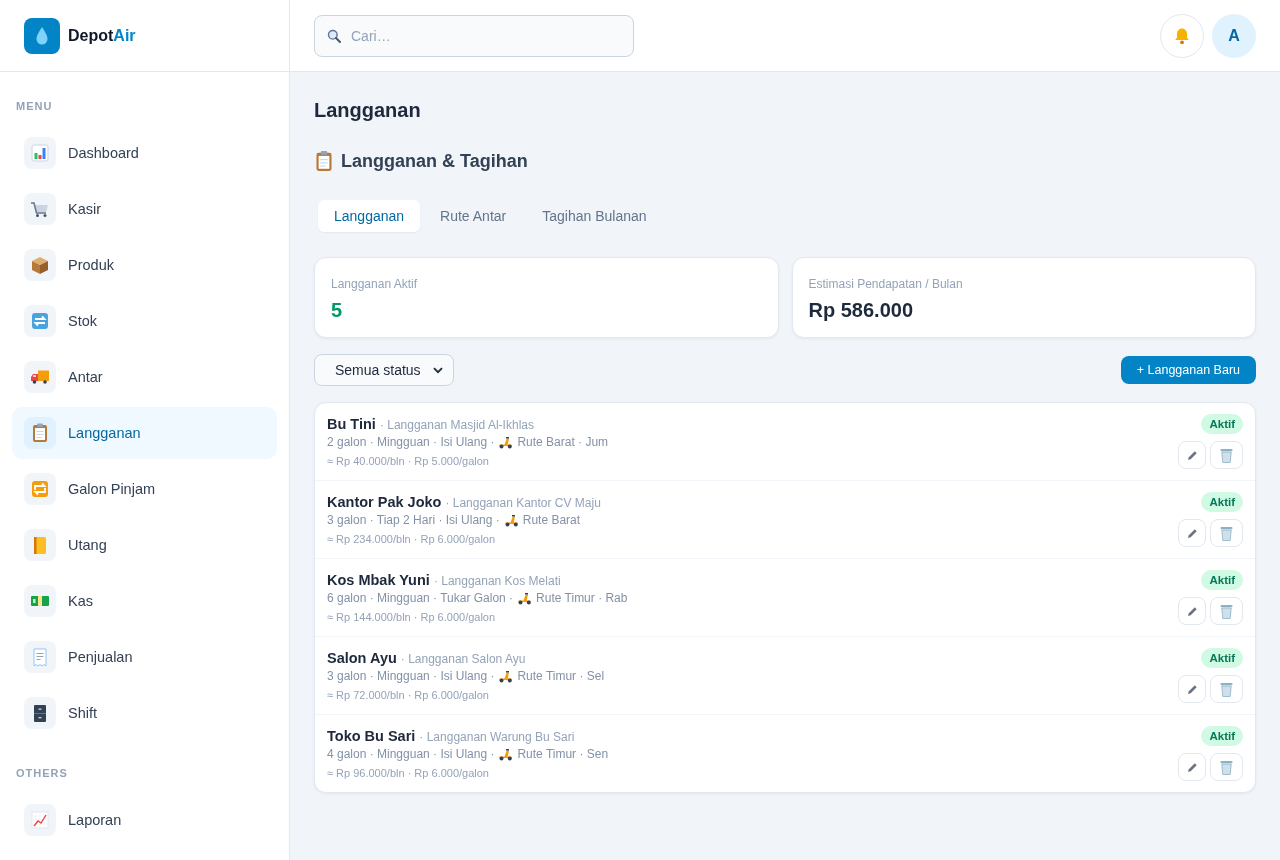 The width and height of the screenshot is (1280, 860). What do you see at coordinates (434, 161) in the screenshot?
I see `section-title: Langganan & Tagihan` at bounding box center [434, 161].